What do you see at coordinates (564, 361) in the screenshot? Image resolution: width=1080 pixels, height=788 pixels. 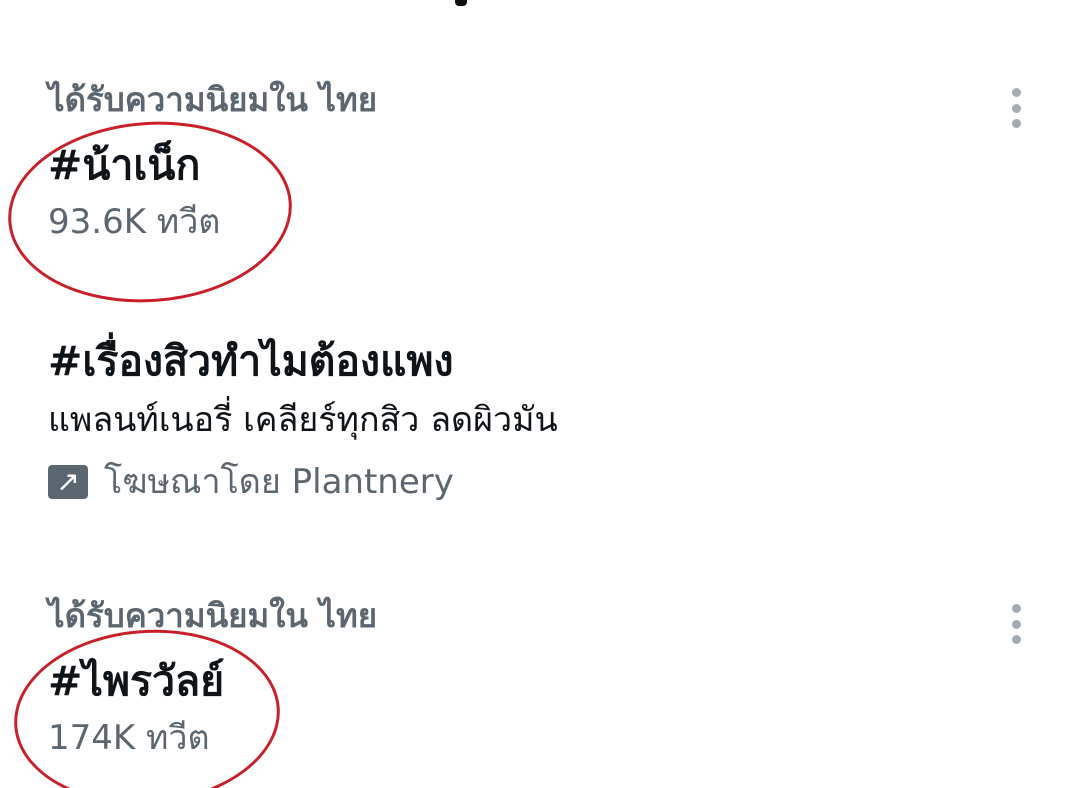 I see `trend-hashtag: #เรื่องสิวทำไมต้องแพง` at bounding box center [564, 361].